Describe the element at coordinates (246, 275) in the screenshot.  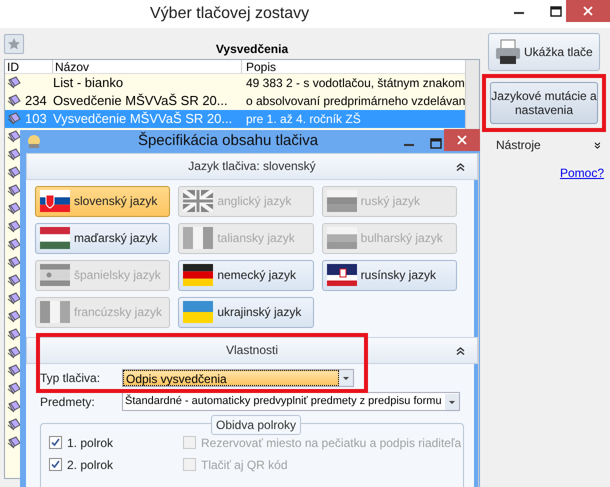
I see `language-button: nemecký jazyk` at that location.